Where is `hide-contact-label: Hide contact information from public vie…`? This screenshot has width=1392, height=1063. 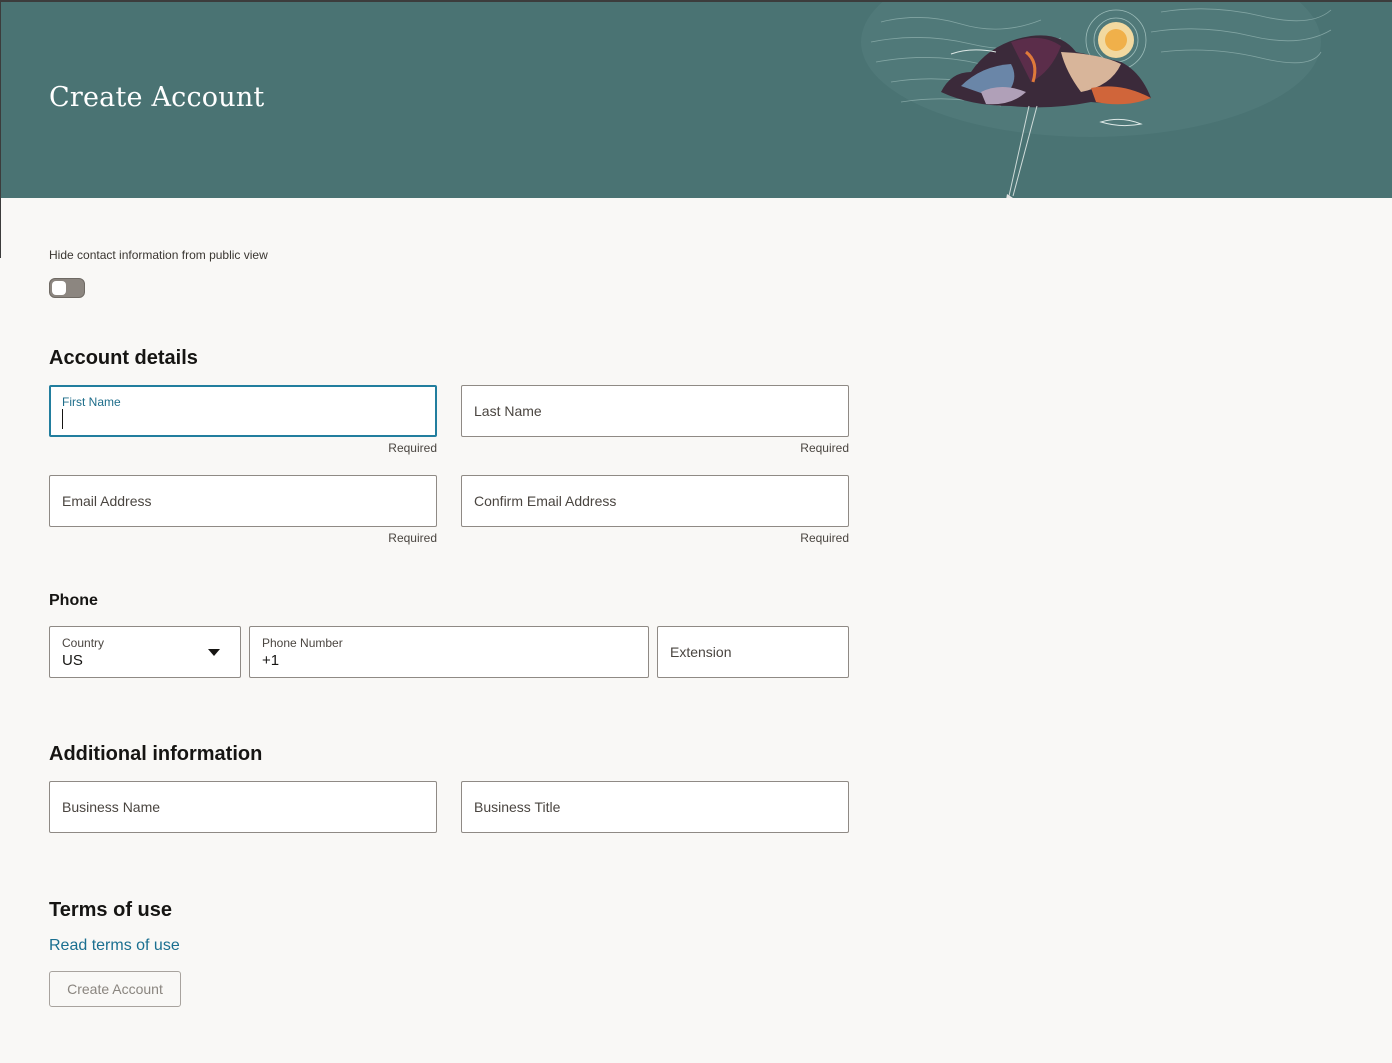
hide-contact-label: Hide contact information from public vie… is located at coordinates (158, 255).